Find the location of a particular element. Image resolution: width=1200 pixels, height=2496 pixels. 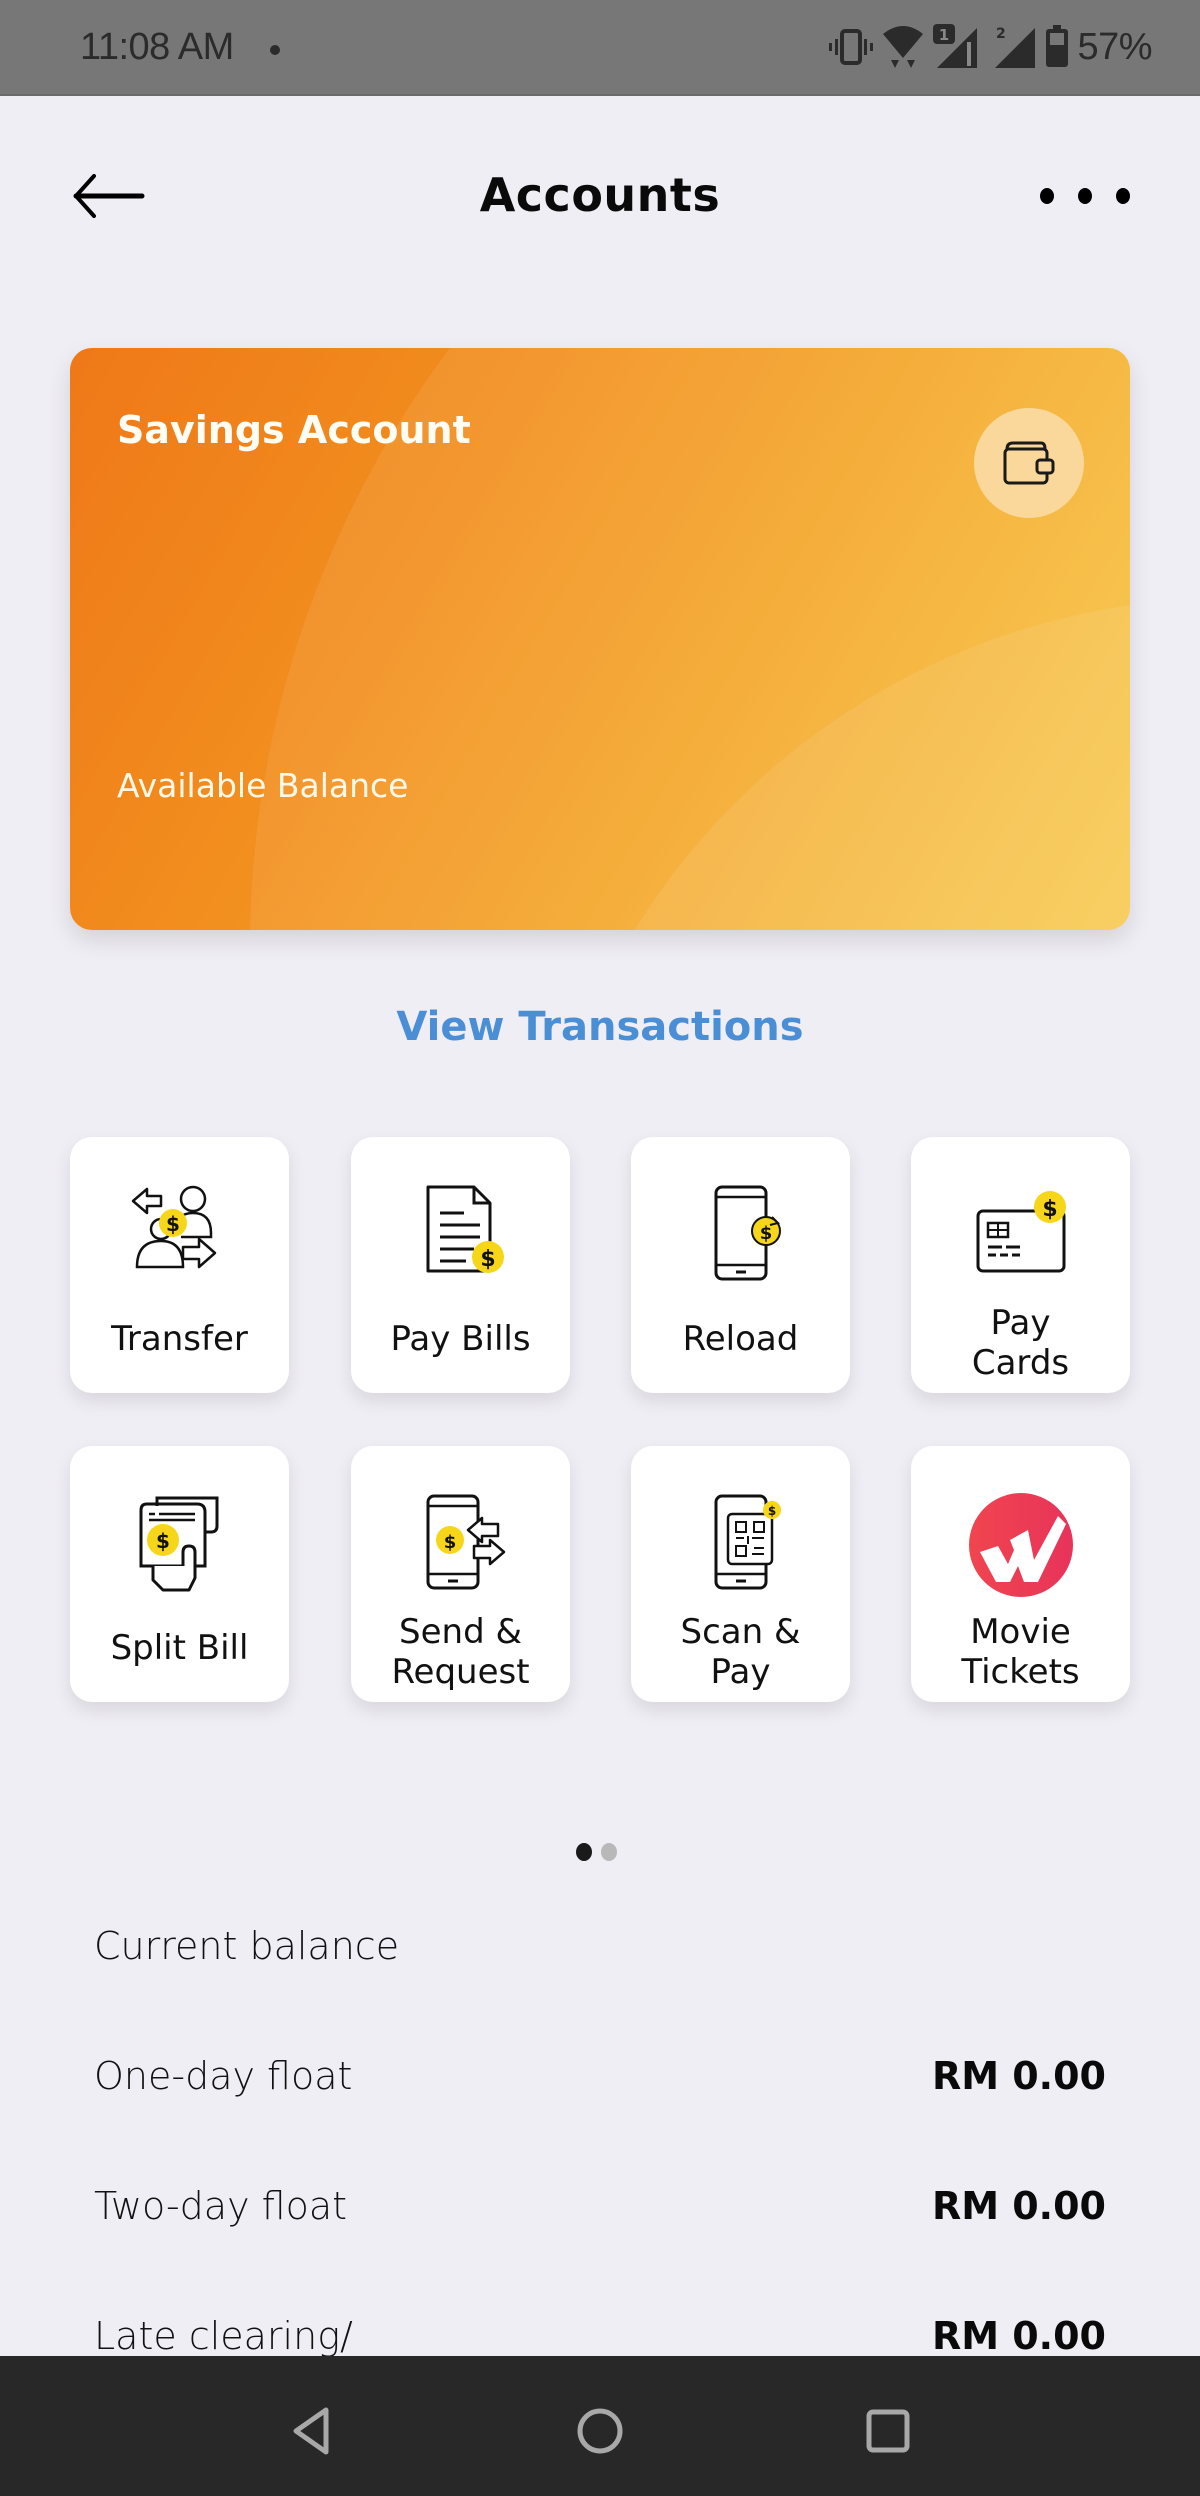

nav-home-icon is located at coordinates (600, 2431).